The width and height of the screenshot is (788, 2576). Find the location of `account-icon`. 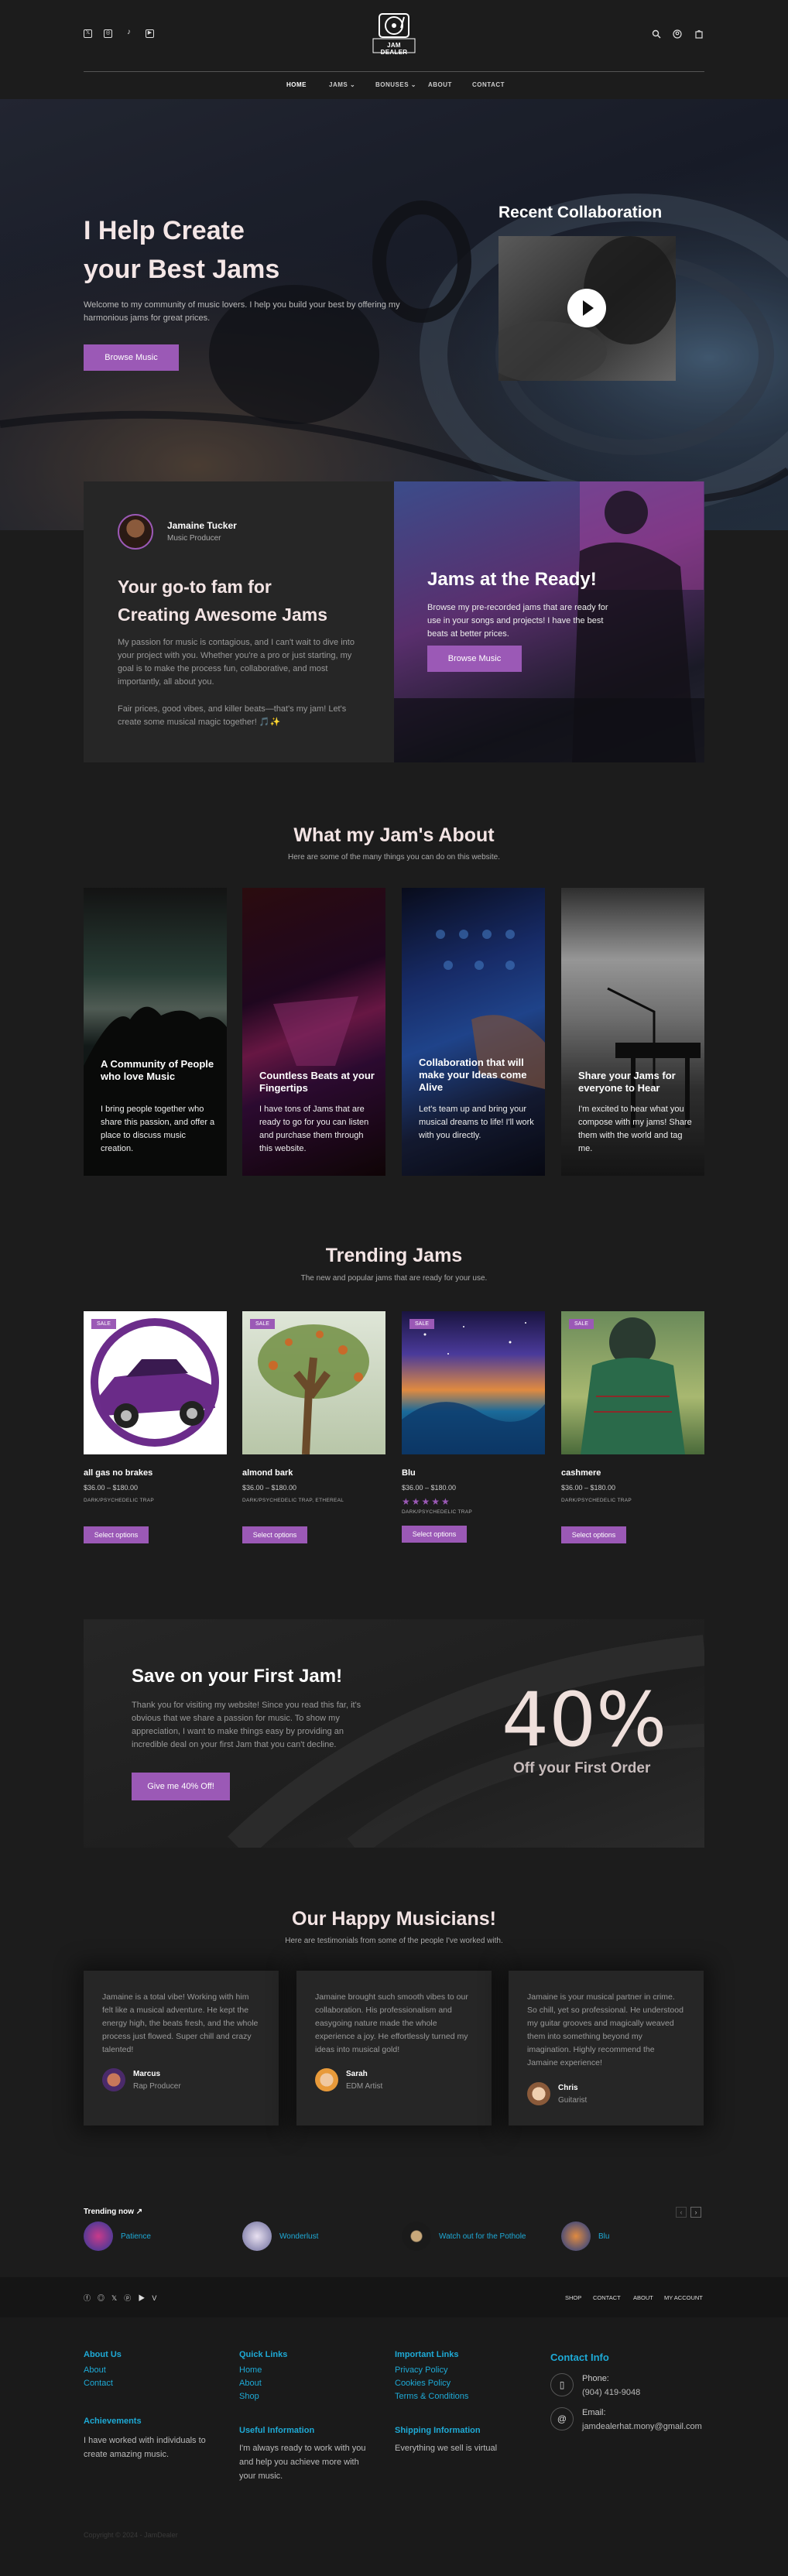

account-icon is located at coordinates (677, 34).